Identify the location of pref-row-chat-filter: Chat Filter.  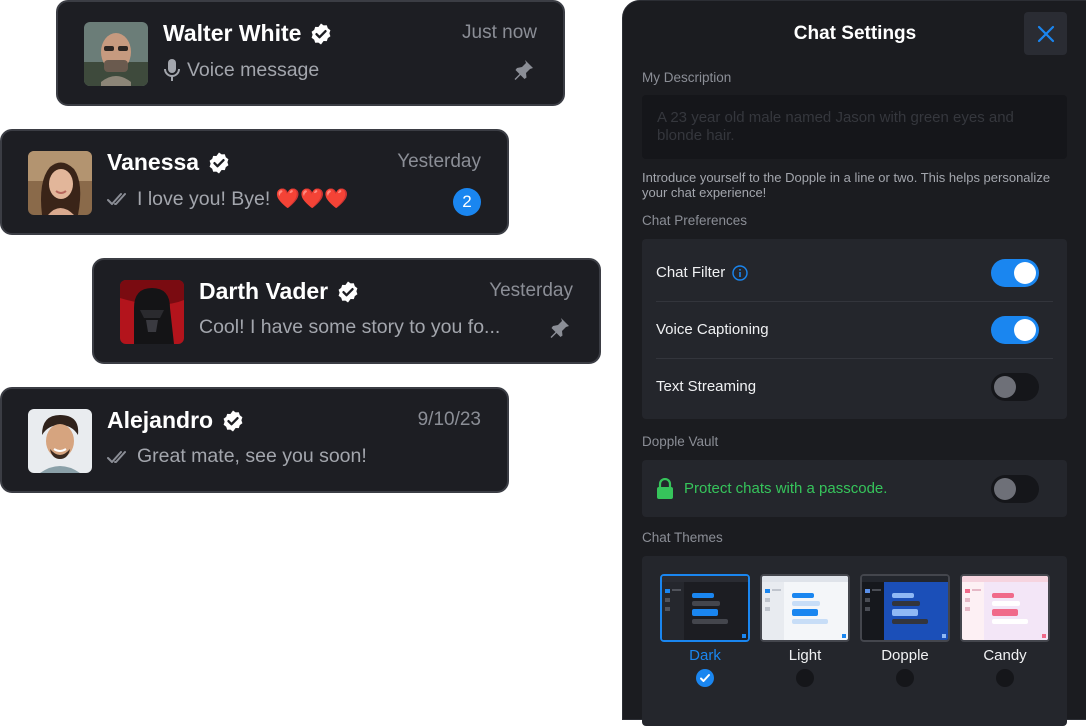
(854, 272).